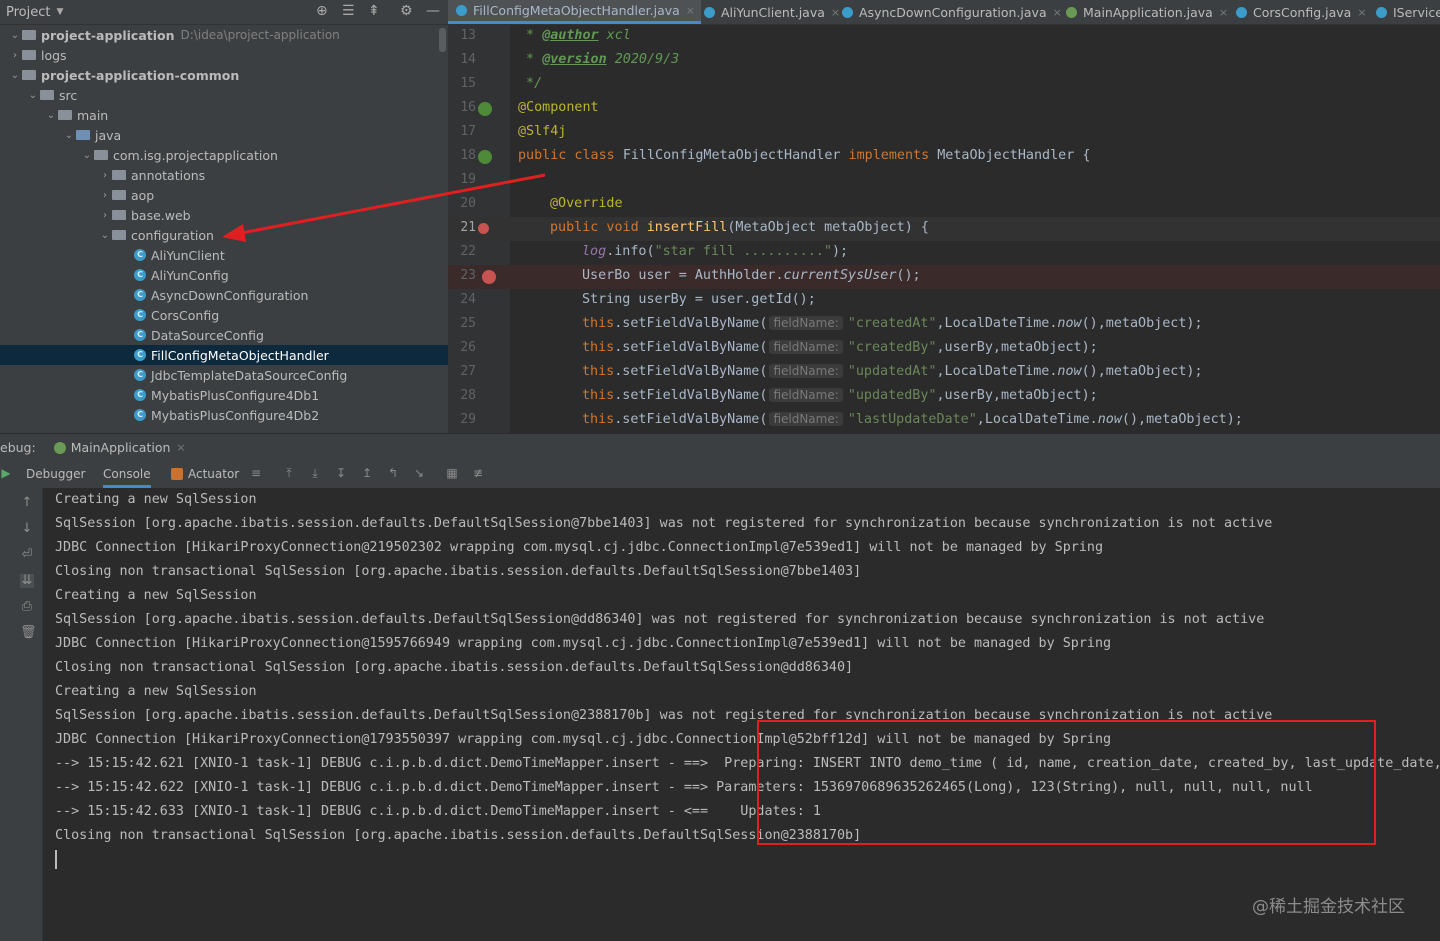 This screenshot has width=1440, height=941. What do you see at coordinates (341, 473) in the screenshot?
I see `step-into-icon: ↧` at bounding box center [341, 473].